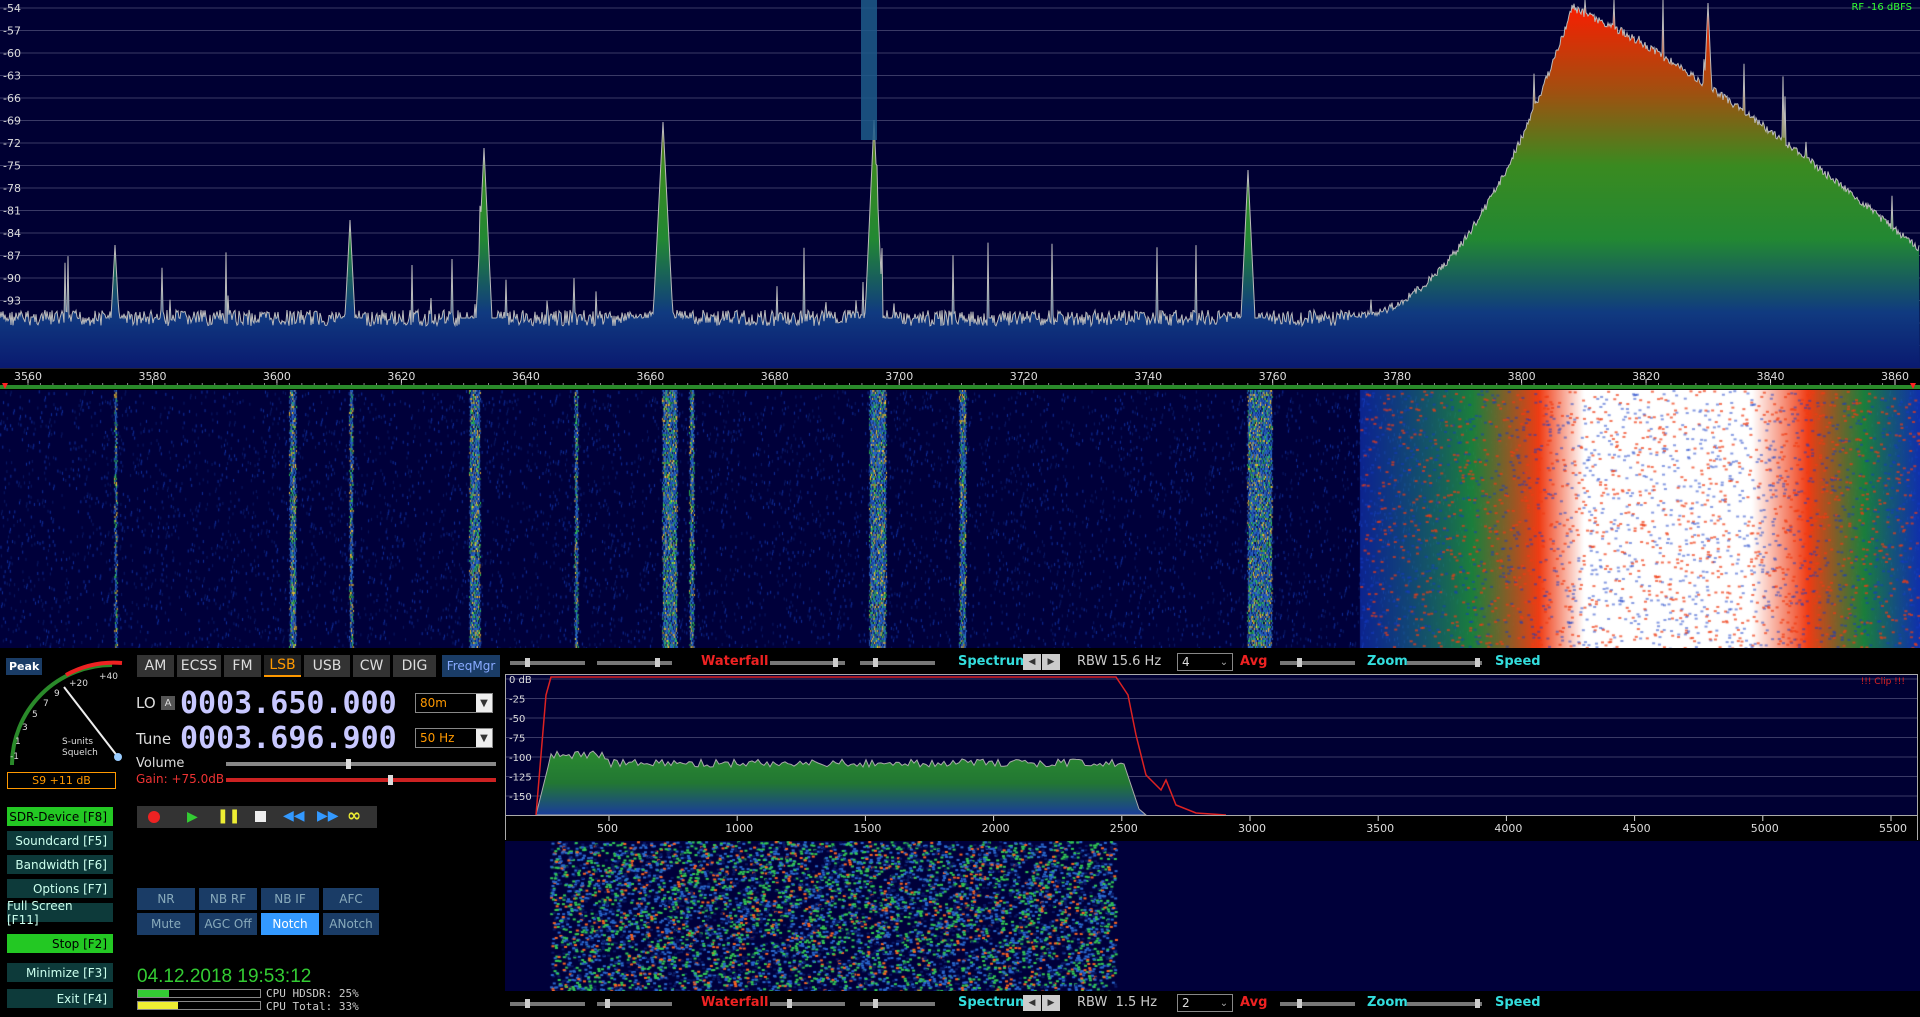 The width and height of the screenshot is (1920, 1017). I want to click on full-screen-button: Full Screen [F11], so click(60, 913).